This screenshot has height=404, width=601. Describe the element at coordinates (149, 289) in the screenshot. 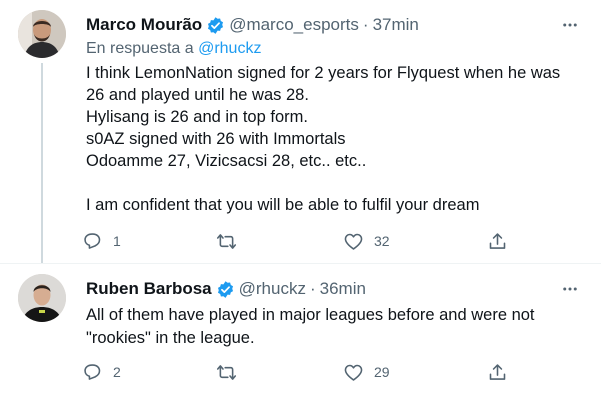

I see `author-name: Ruben Barbosa` at that location.